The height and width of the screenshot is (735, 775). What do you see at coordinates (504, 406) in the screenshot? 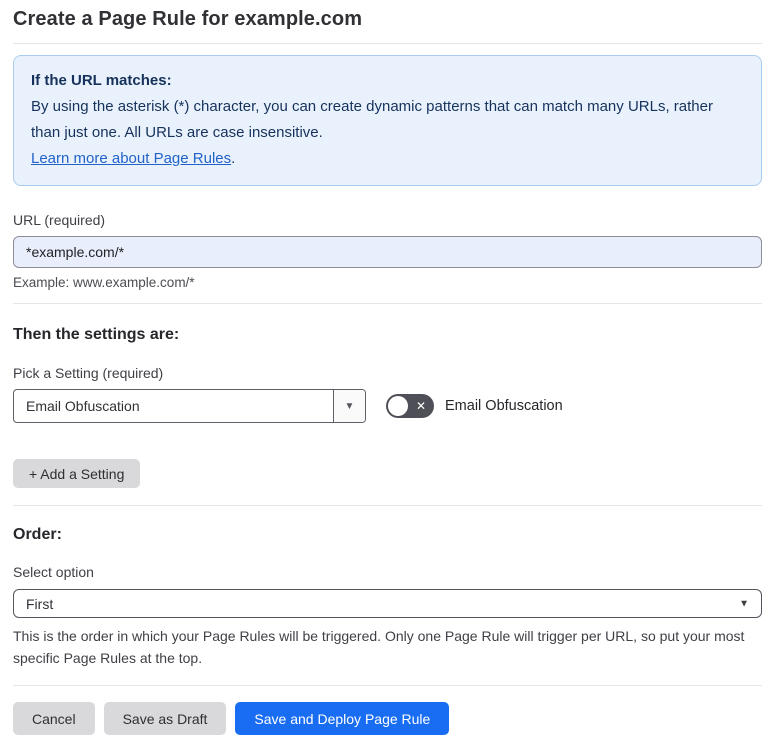
I see `toggle-label: Email Obfuscation` at bounding box center [504, 406].